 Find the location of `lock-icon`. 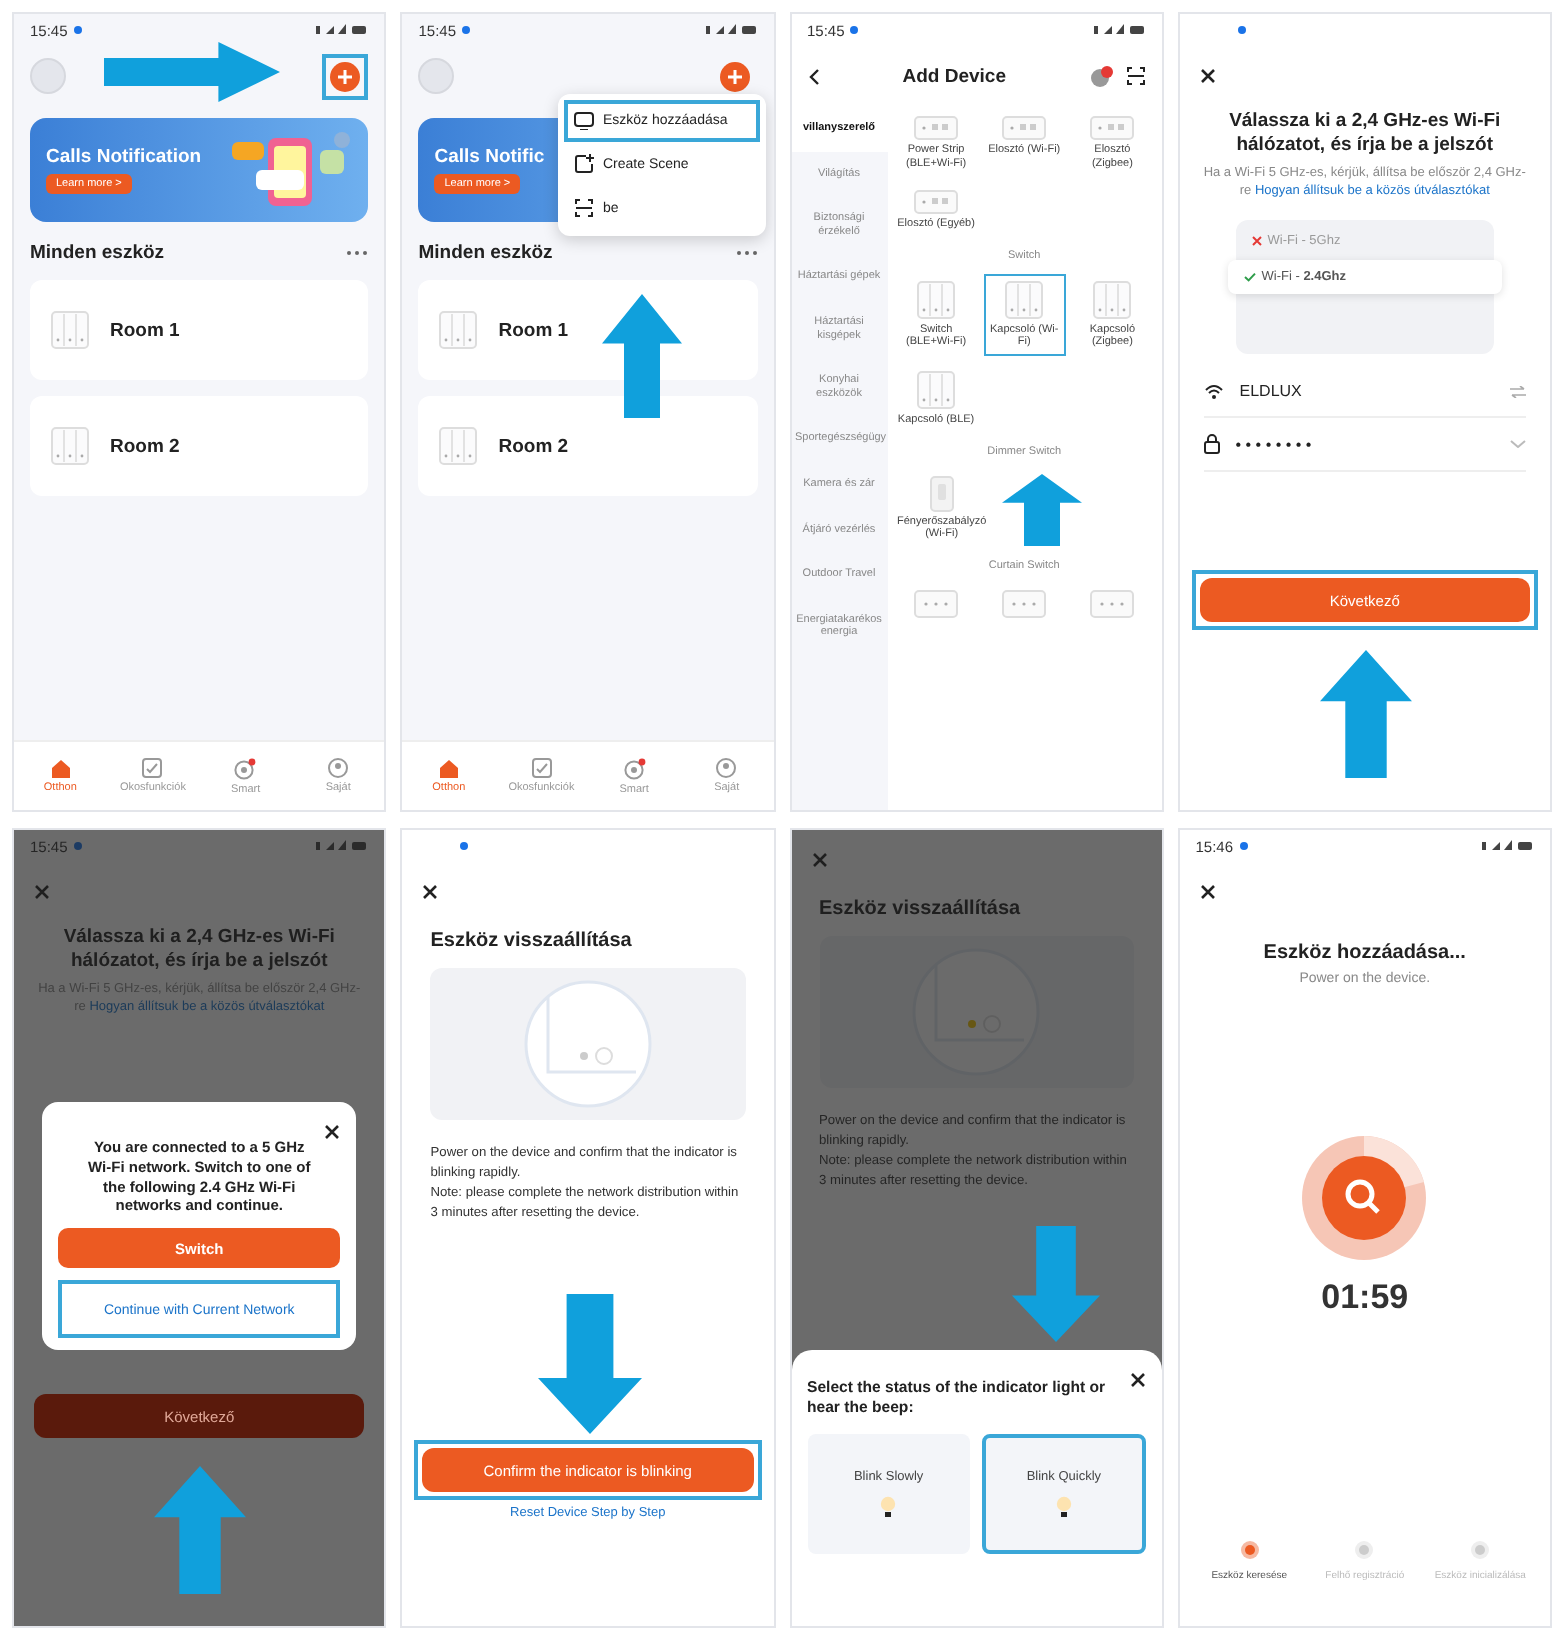

lock-icon is located at coordinates (1211, 444).